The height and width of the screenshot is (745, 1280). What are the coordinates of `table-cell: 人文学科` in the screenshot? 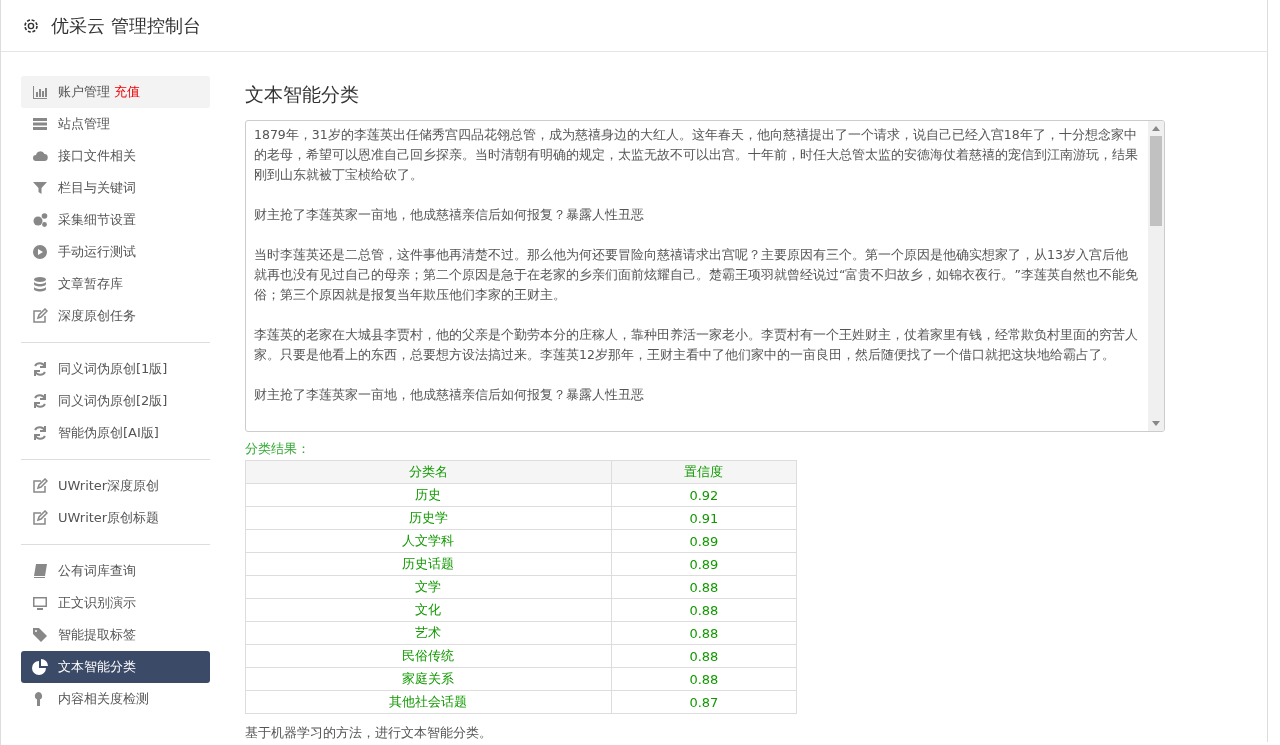 It's located at (428, 541).